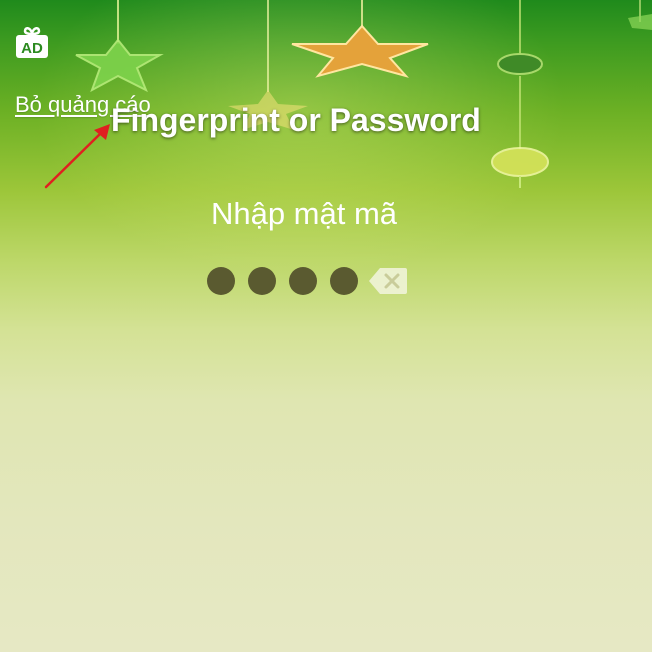  I want to click on password-prompt: Nhập mật mã, so click(304, 213).